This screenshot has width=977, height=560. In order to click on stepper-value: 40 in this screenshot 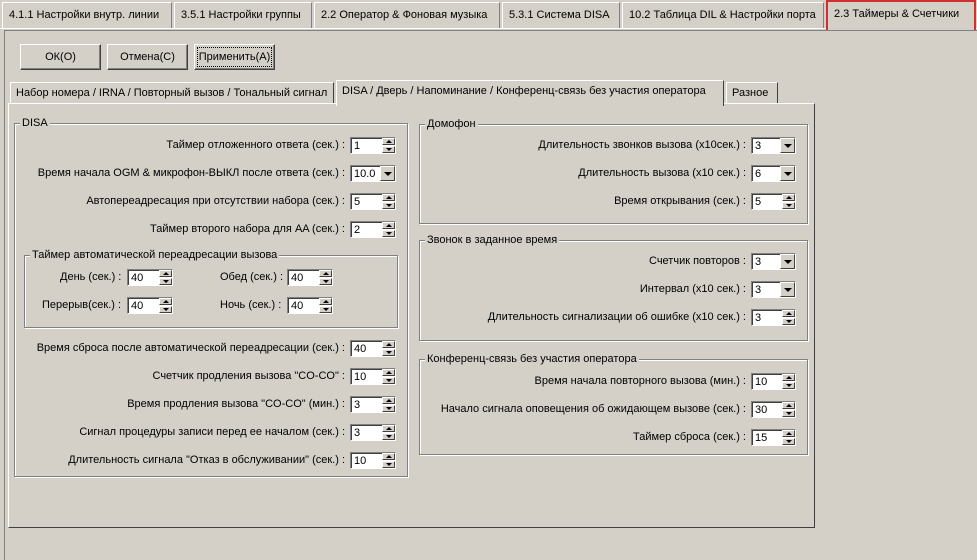, I will do `click(297, 306)`.